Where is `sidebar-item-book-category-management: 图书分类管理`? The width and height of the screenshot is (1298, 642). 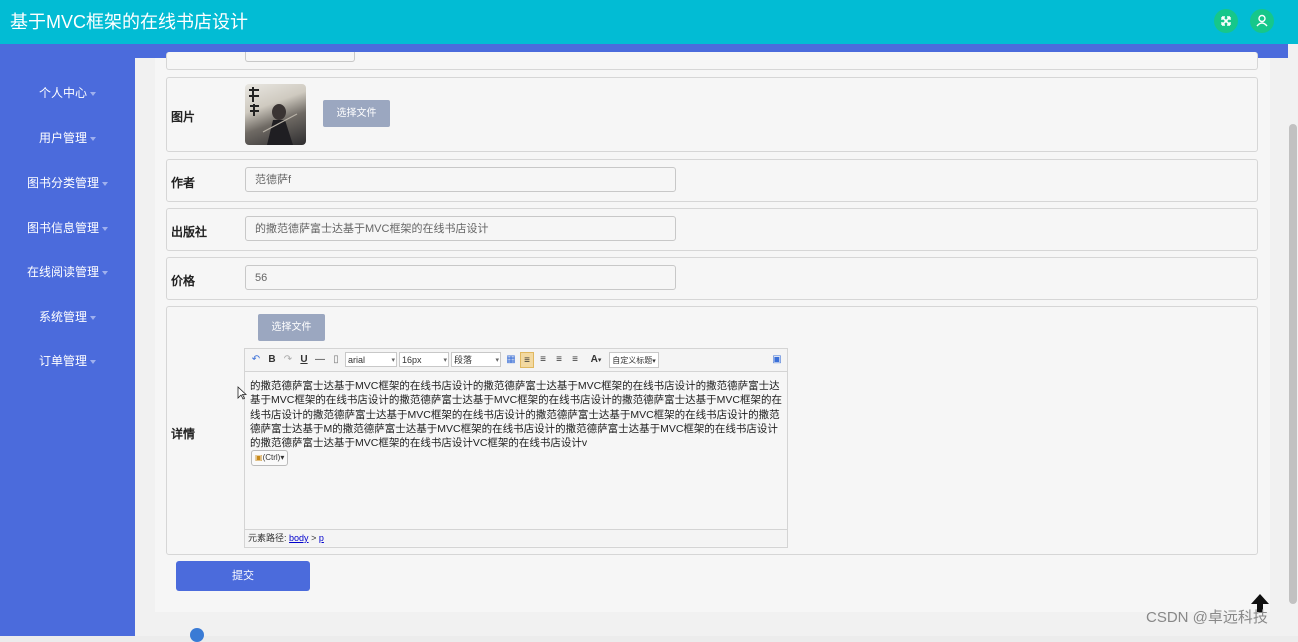 sidebar-item-book-category-management: 图书分类管理 is located at coordinates (67, 182).